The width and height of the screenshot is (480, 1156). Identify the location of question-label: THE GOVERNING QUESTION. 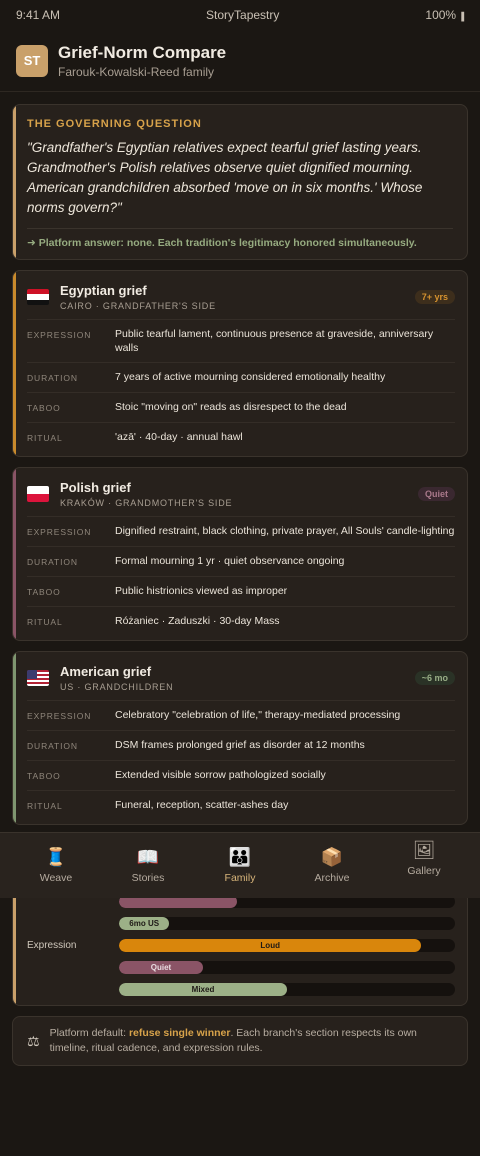
(114, 124).